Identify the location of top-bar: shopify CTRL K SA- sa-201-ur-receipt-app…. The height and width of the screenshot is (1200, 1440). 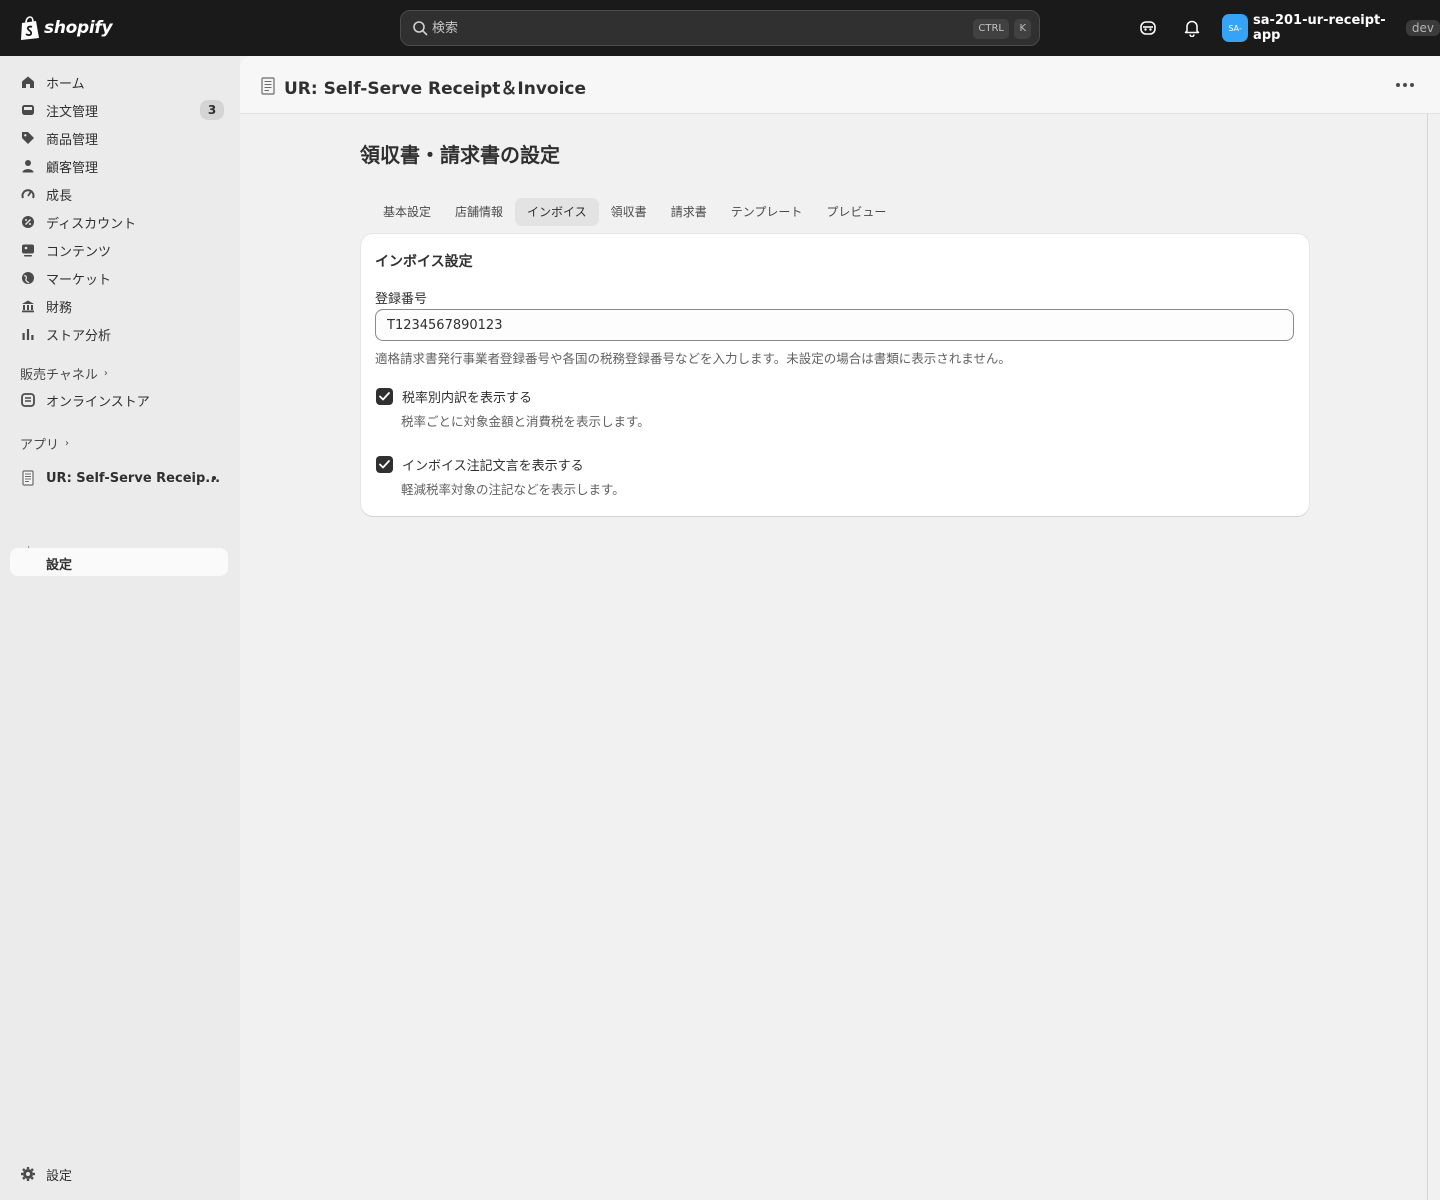
(720, 28).